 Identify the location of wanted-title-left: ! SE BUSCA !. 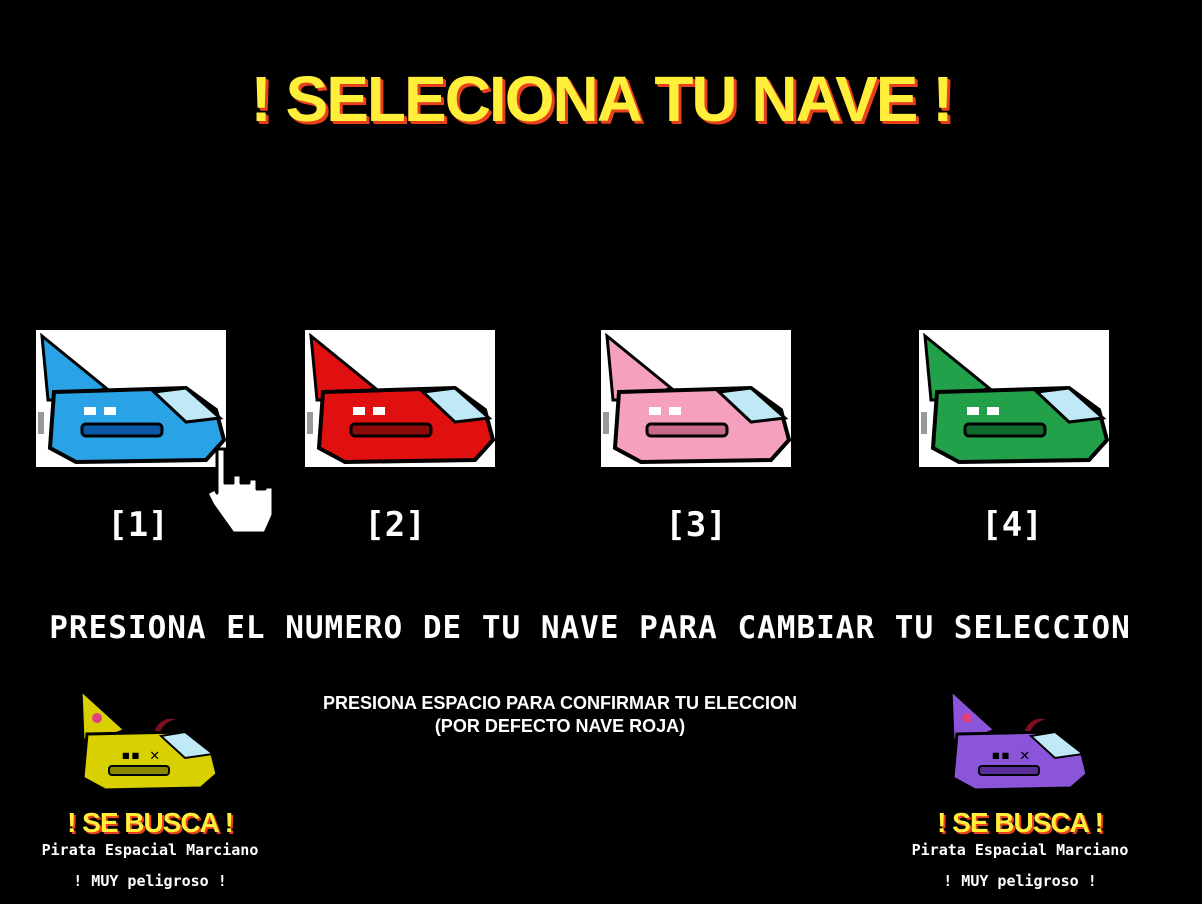
(150, 822).